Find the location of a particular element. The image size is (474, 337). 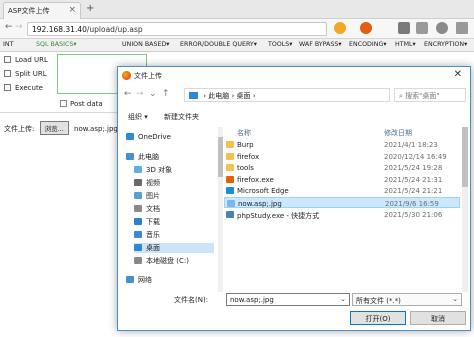

load-url-button: Load URL is located at coordinates (26, 60).